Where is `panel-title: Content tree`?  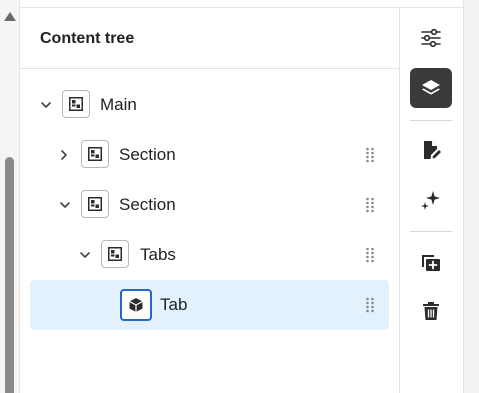 panel-title: Content tree is located at coordinates (87, 38).